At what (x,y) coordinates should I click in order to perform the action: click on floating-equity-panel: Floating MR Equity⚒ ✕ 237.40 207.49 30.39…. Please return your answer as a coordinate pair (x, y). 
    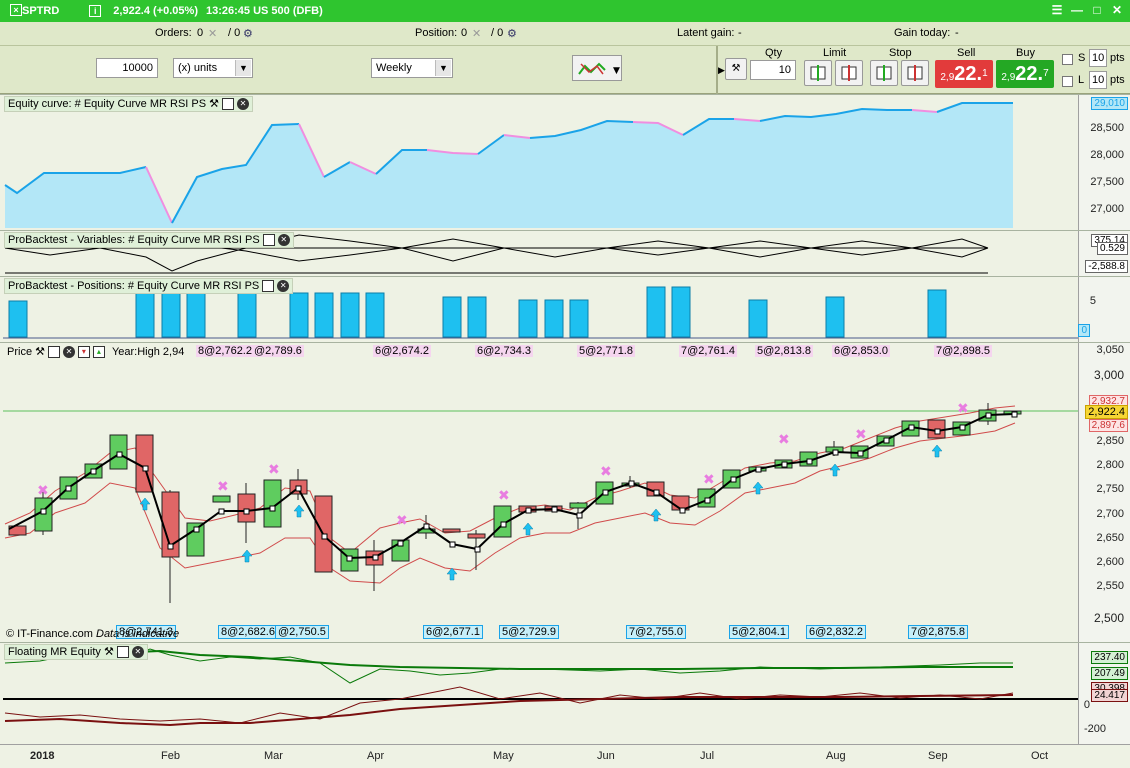
    Looking at the image, I should click on (565, 693).